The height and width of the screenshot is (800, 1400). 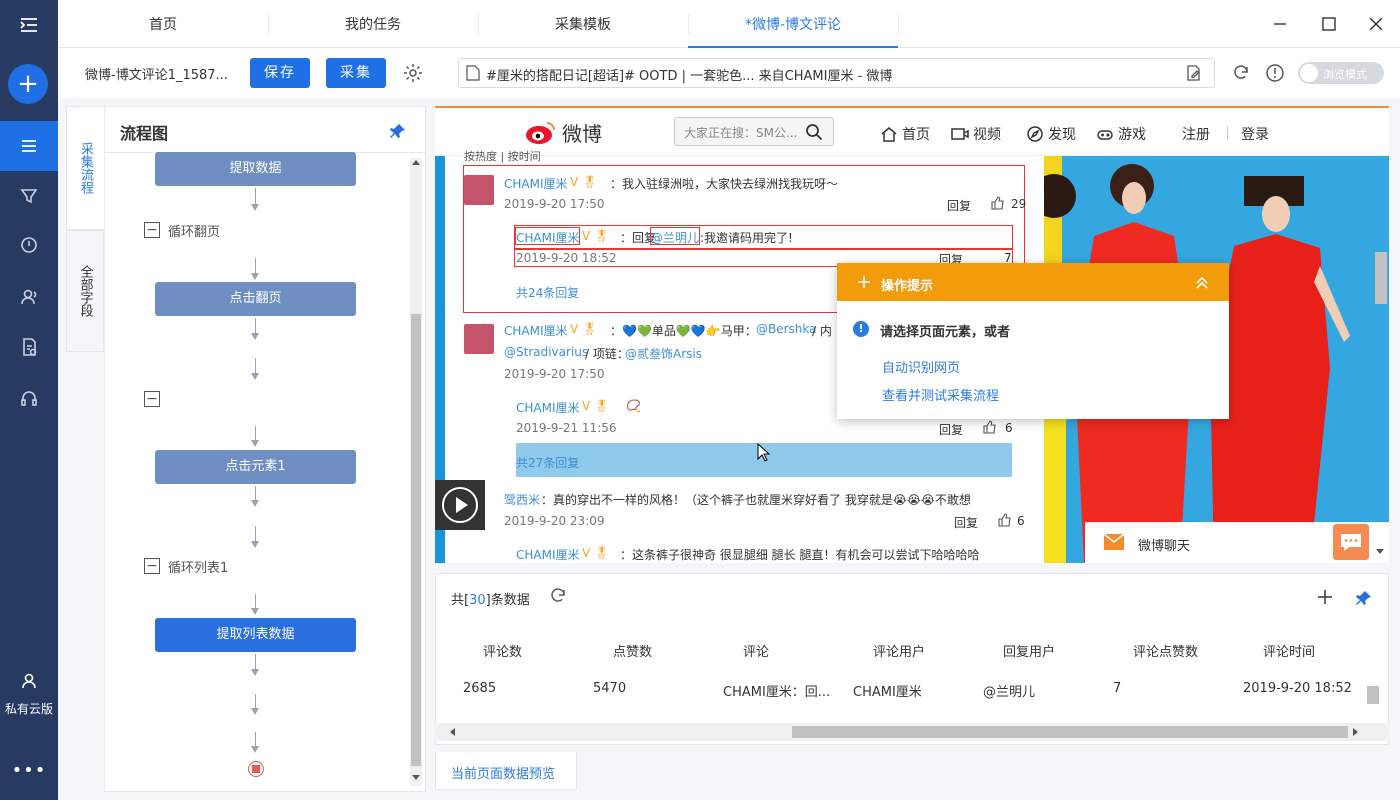 What do you see at coordinates (507, 600) in the screenshot?
I see `count-suffix: ]条数据` at bounding box center [507, 600].